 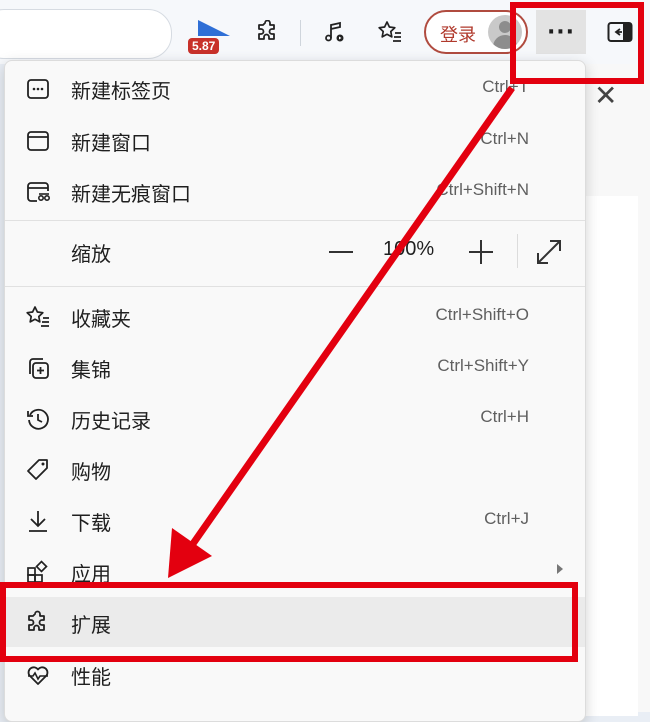 I want to click on shortcut-text: Ctrl+H, so click(x=504, y=416).